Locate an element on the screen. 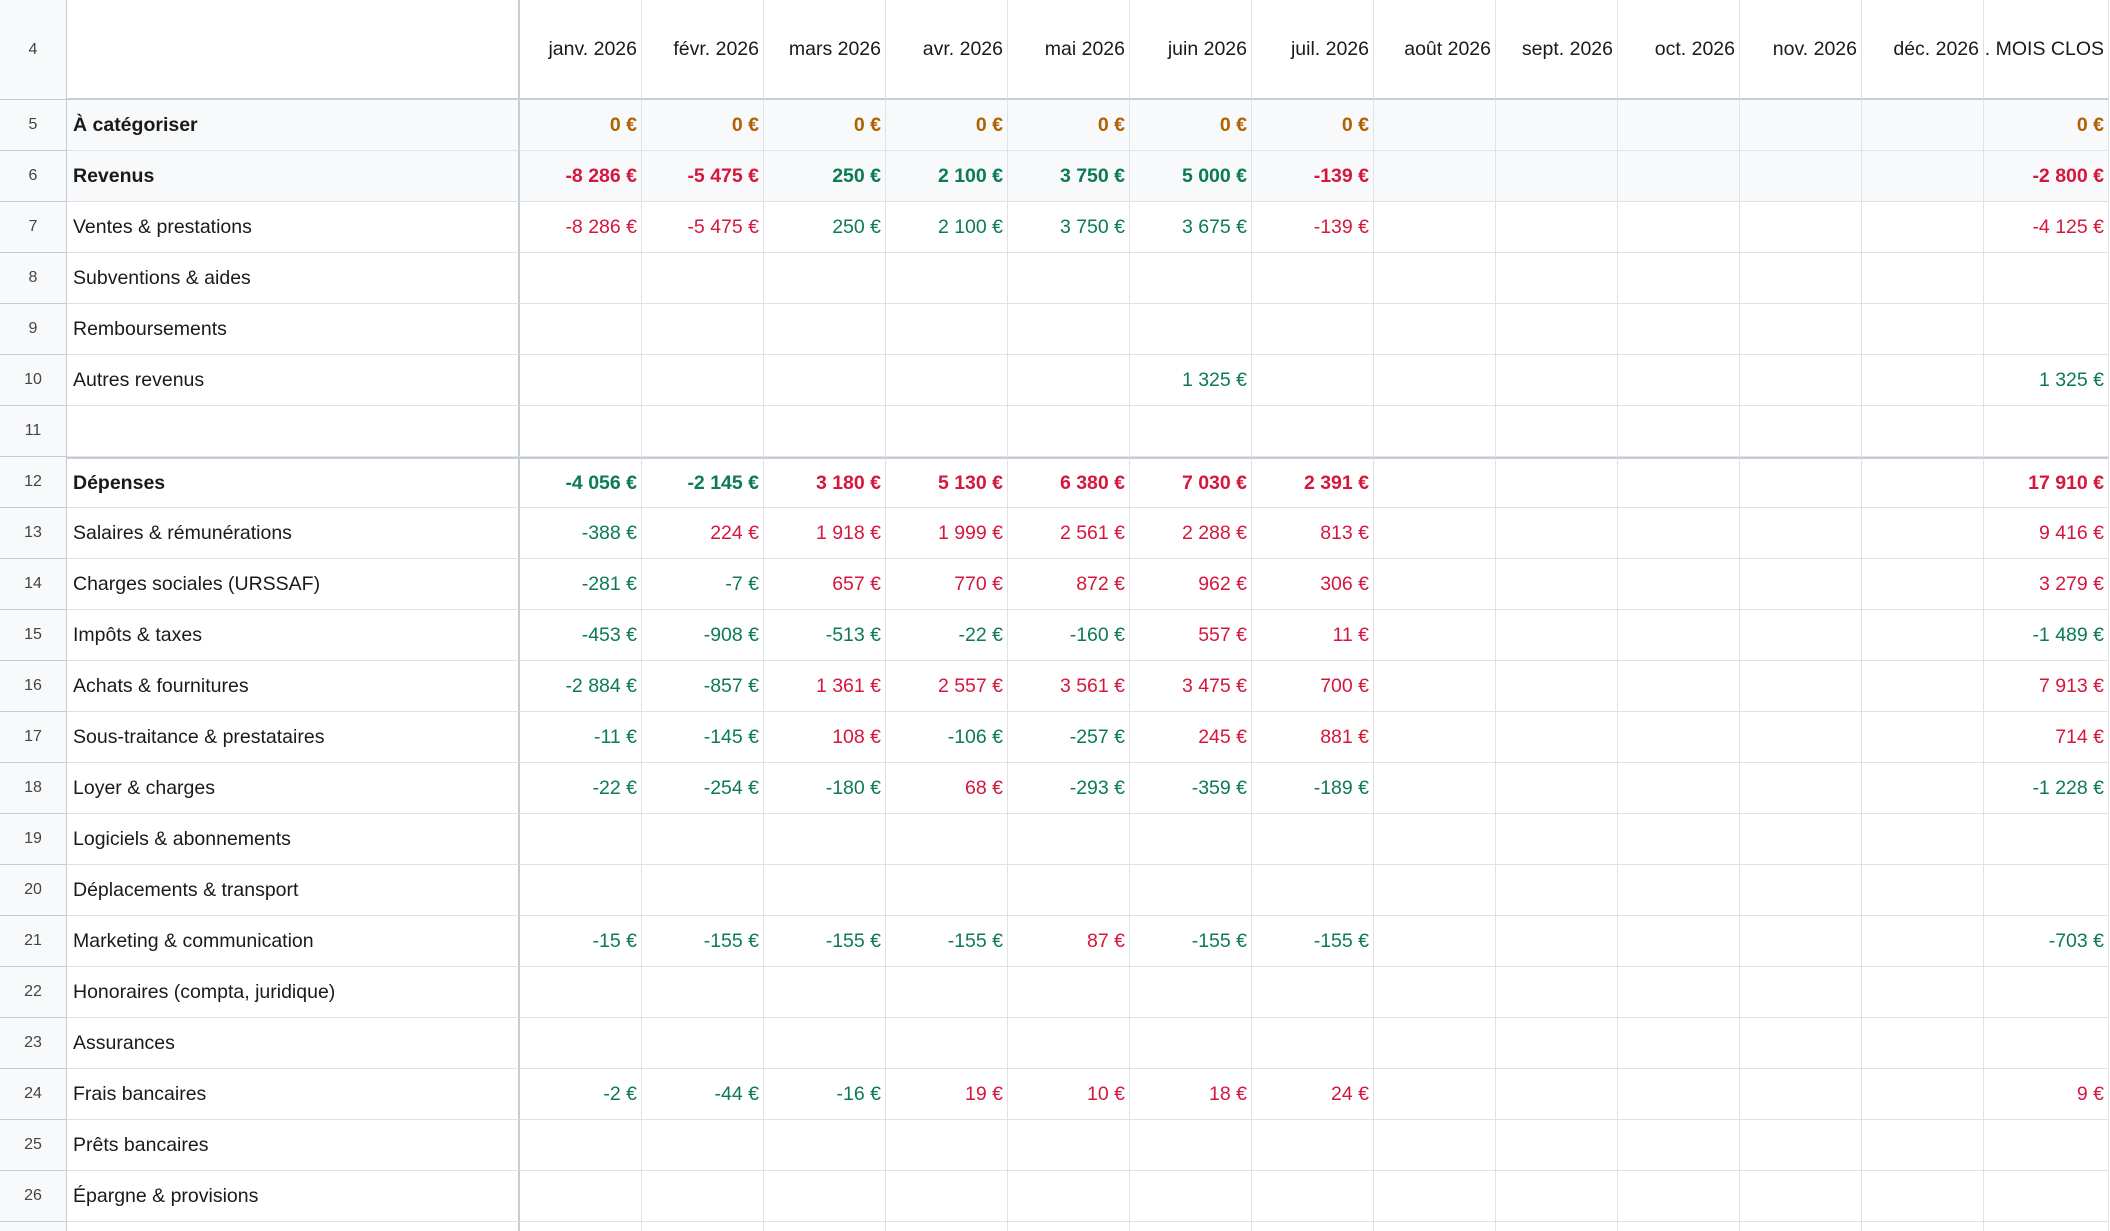 The image size is (2110, 1231). value-cell: 10 € is located at coordinates (1069, 1094).